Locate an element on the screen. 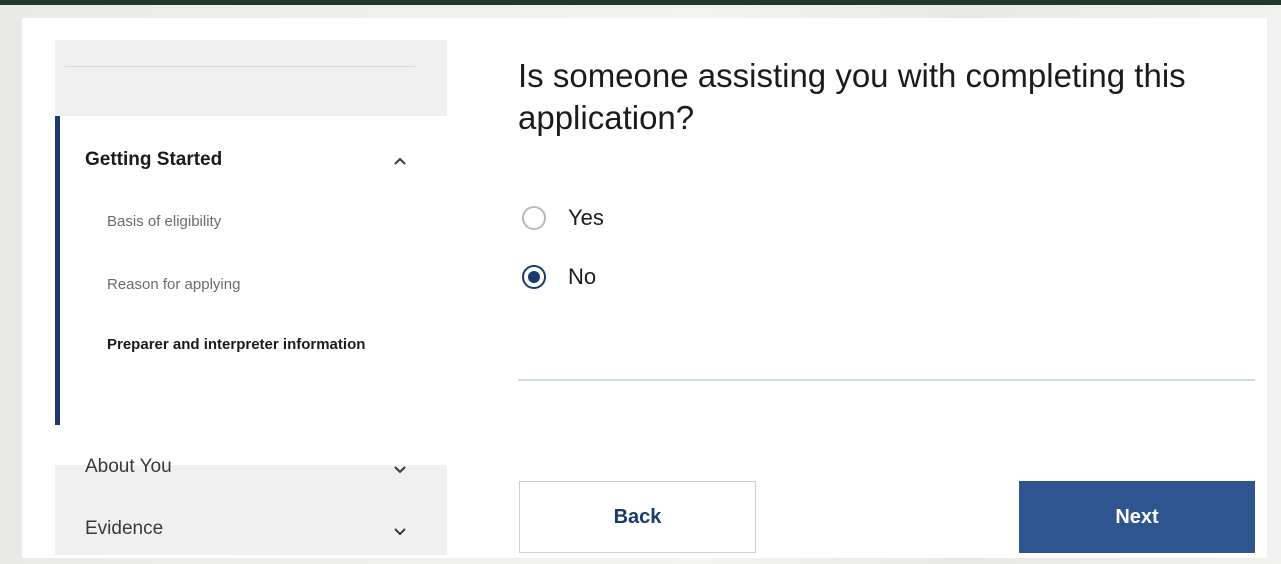 This screenshot has height=564, width=1281. active-section-indicator is located at coordinates (57, 270).